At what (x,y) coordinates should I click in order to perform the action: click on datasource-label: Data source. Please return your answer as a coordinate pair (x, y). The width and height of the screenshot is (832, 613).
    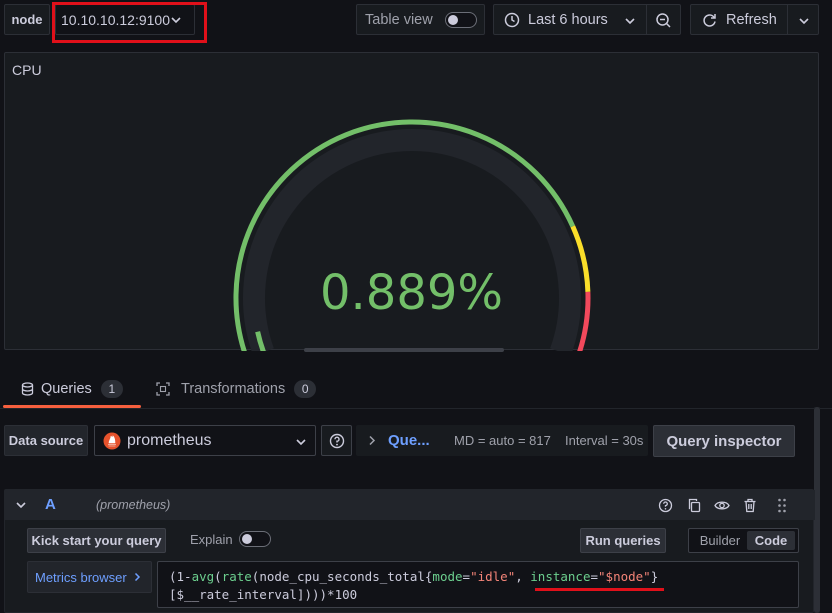
    Looking at the image, I should click on (46, 440).